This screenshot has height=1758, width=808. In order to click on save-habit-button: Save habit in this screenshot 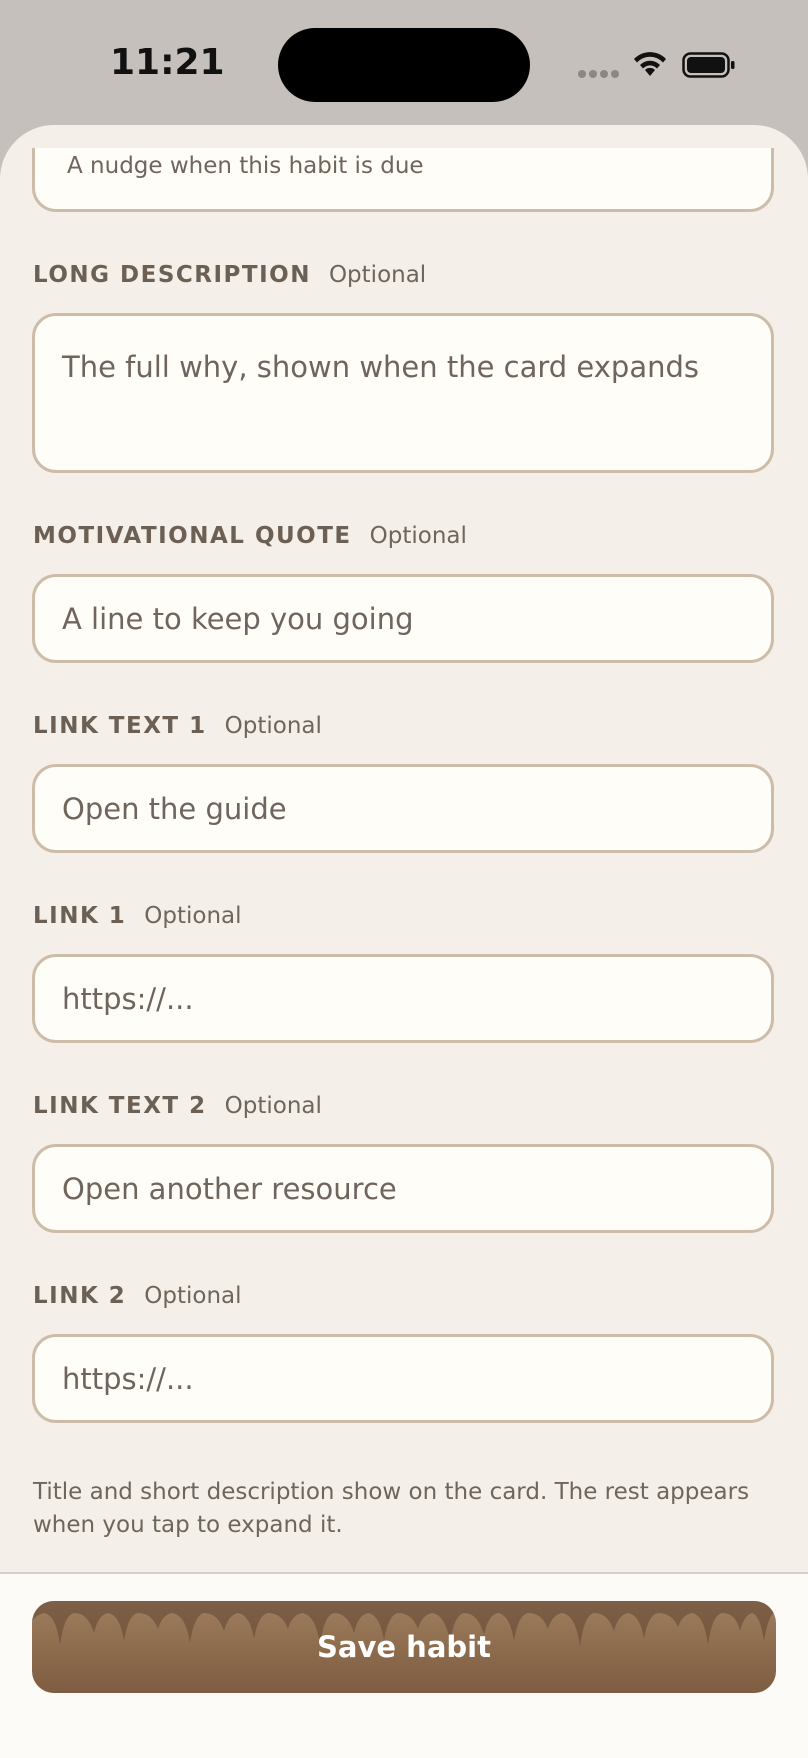, I will do `click(404, 1647)`.